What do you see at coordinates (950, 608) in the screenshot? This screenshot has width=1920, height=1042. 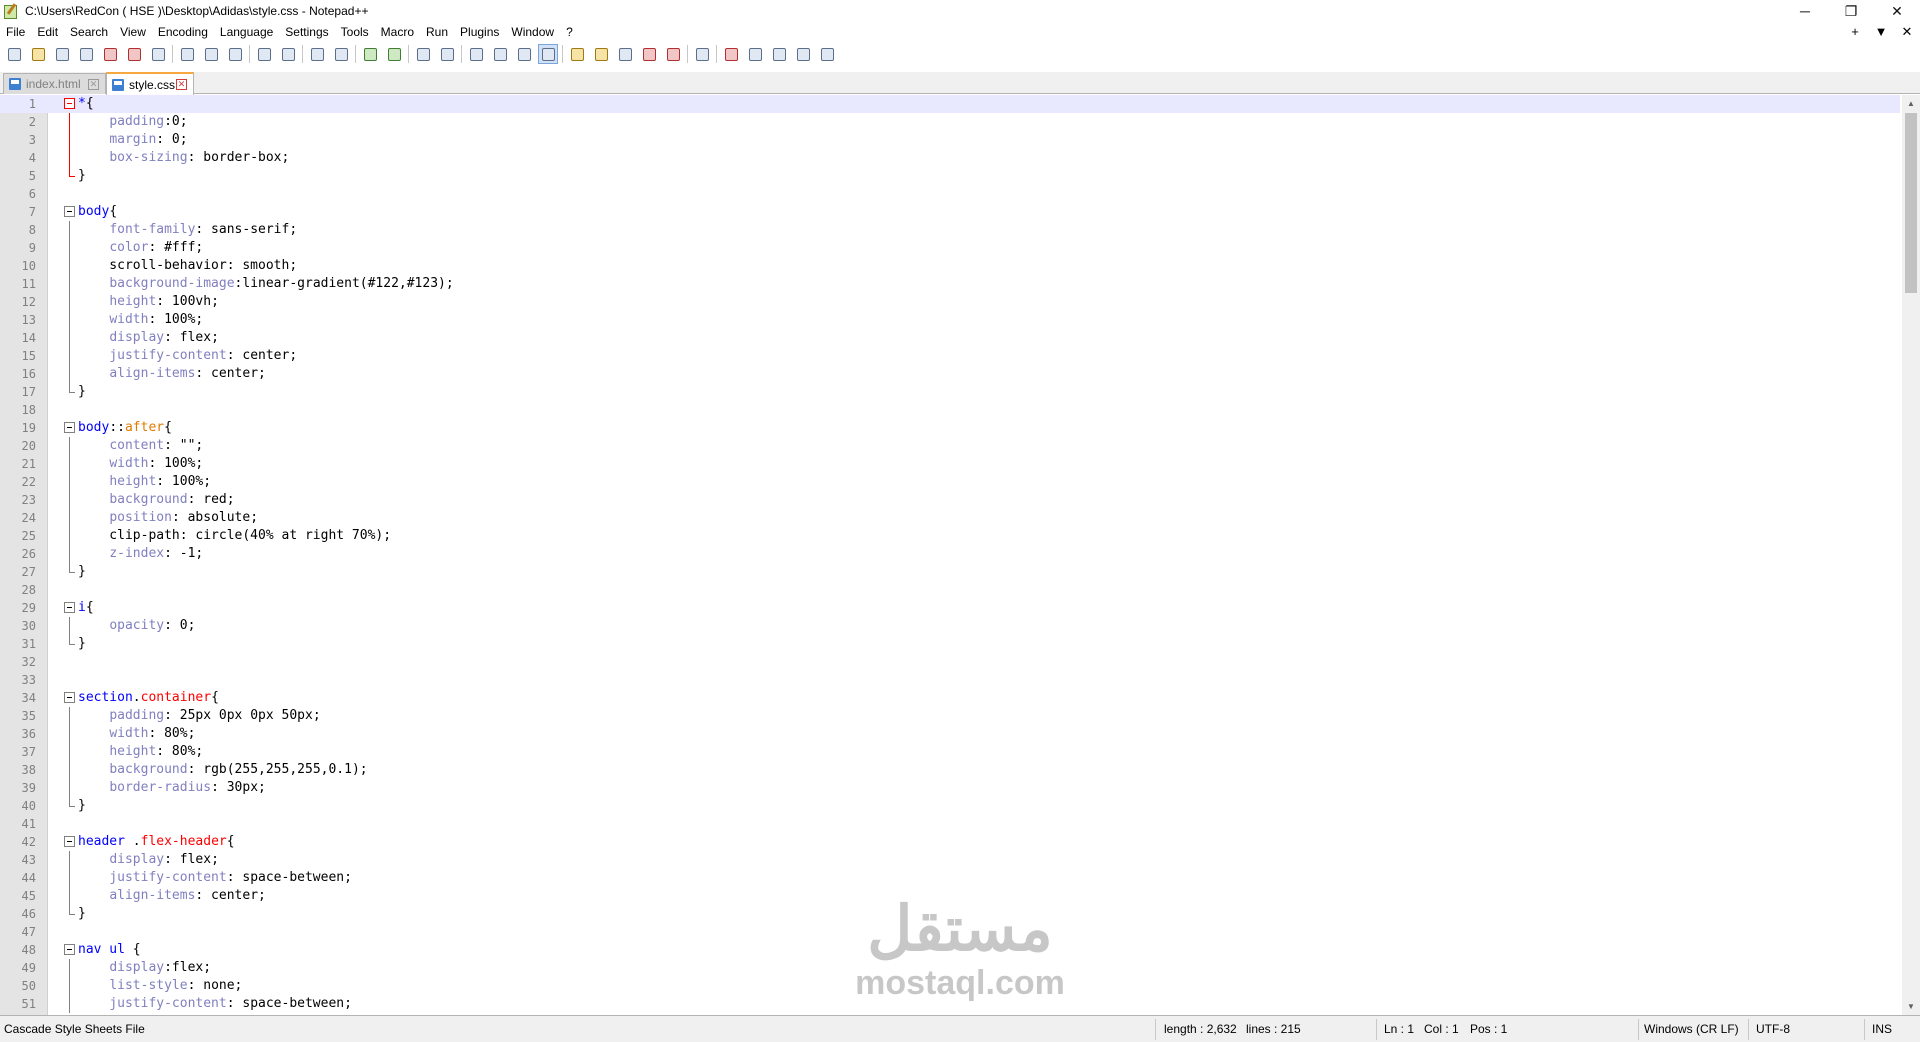 I see `code-line: 29 i{` at bounding box center [950, 608].